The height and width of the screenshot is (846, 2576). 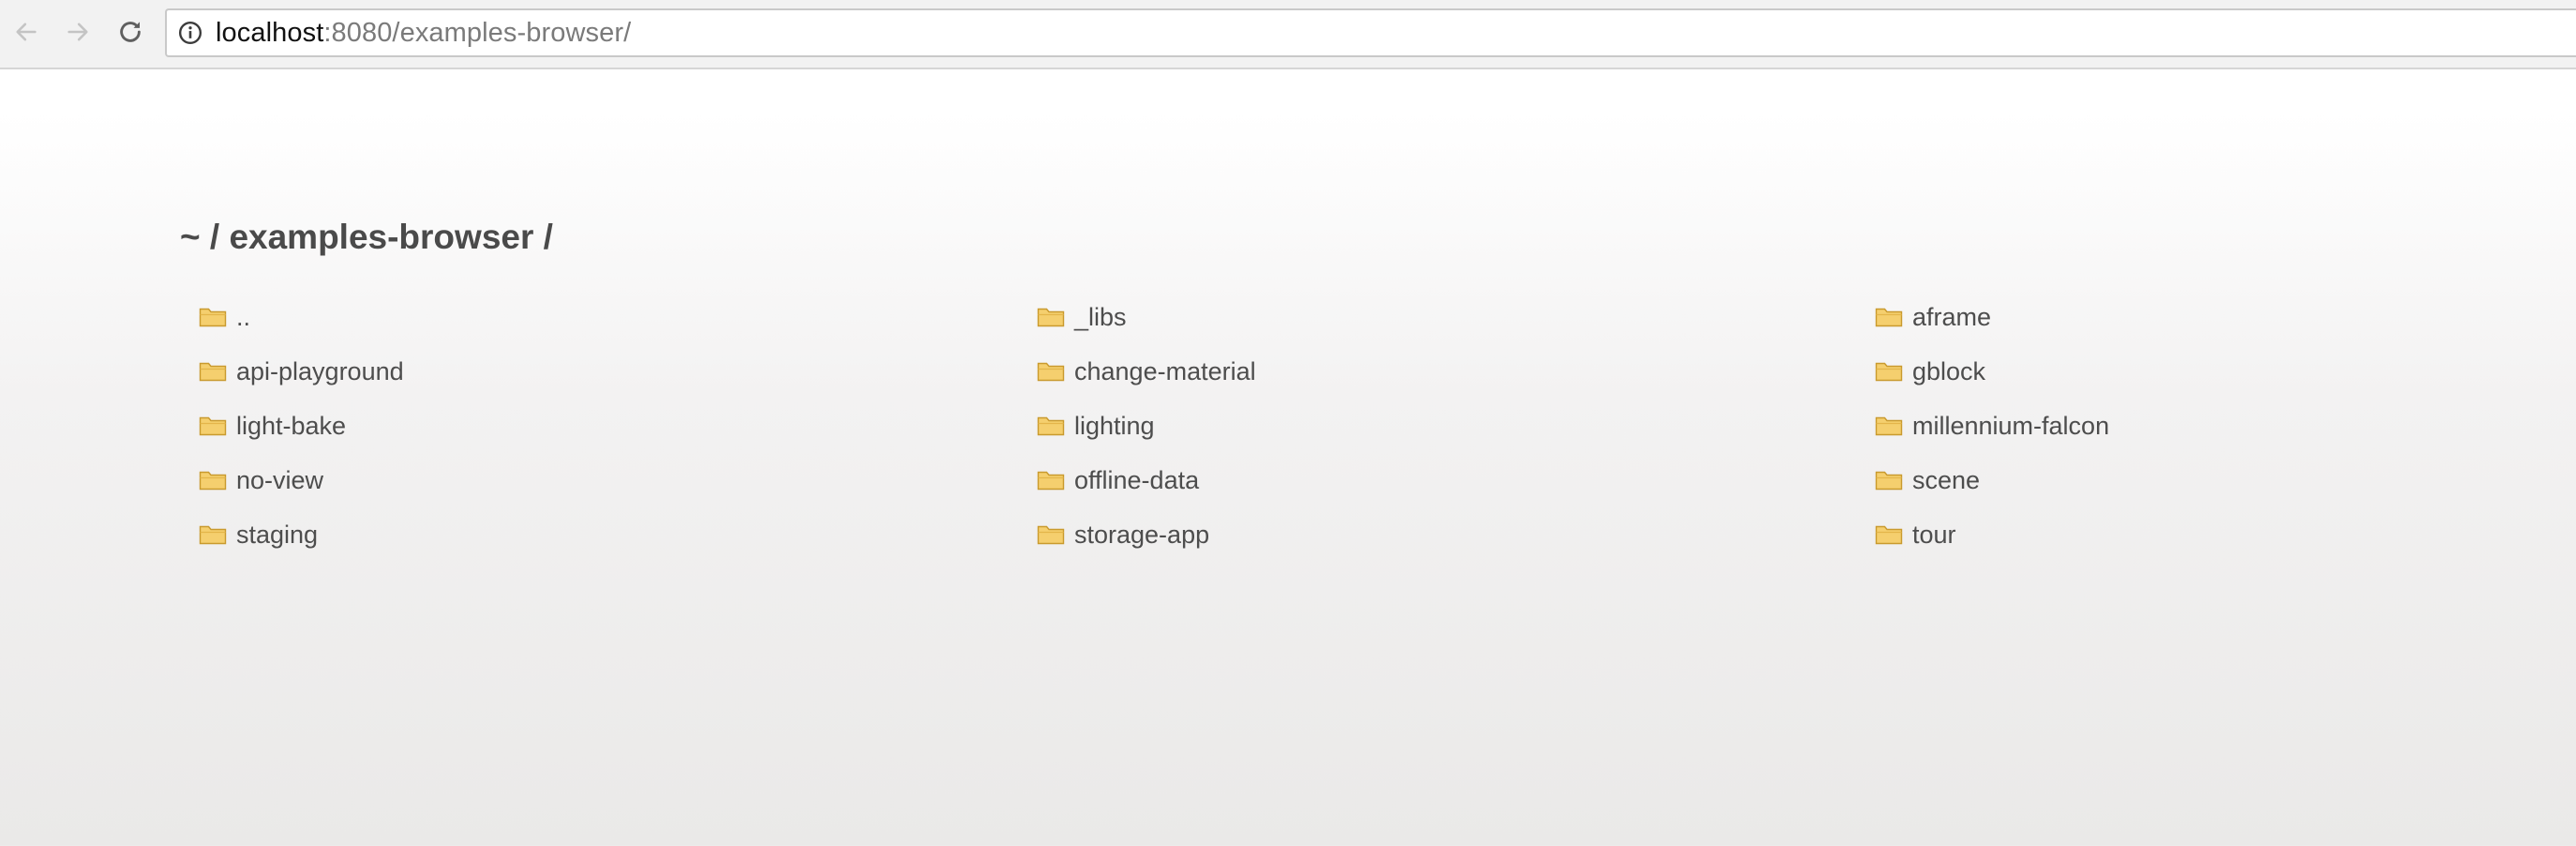 What do you see at coordinates (270, 33) in the screenshot?
I see `url-host: localhost` at bounding box center [270, 33].